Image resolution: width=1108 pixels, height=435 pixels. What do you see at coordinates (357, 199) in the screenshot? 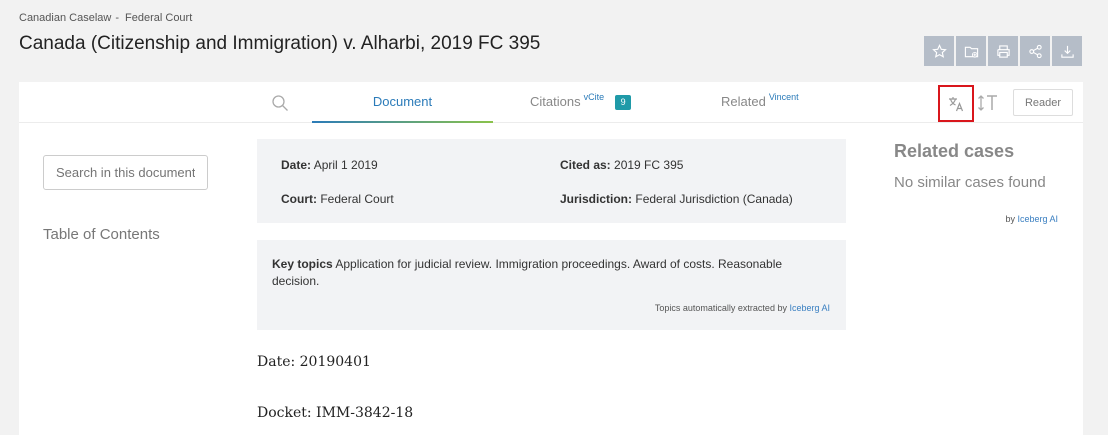
I see `meta-court-value: Federal Court` at bounding box center [357, 199].